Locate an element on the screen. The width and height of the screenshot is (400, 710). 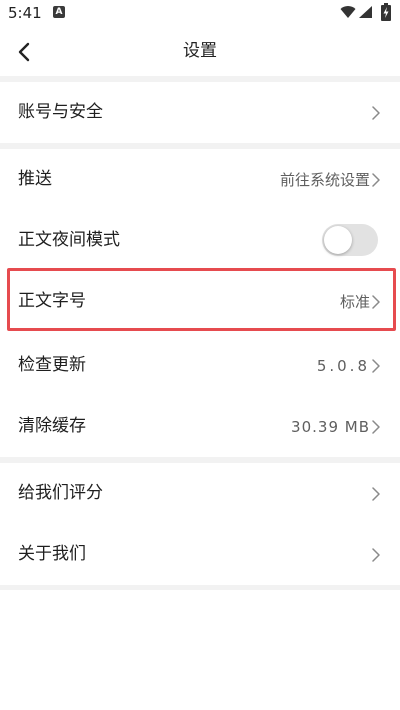
row-label: 清除缓存 is located at coordinates (52, 426).